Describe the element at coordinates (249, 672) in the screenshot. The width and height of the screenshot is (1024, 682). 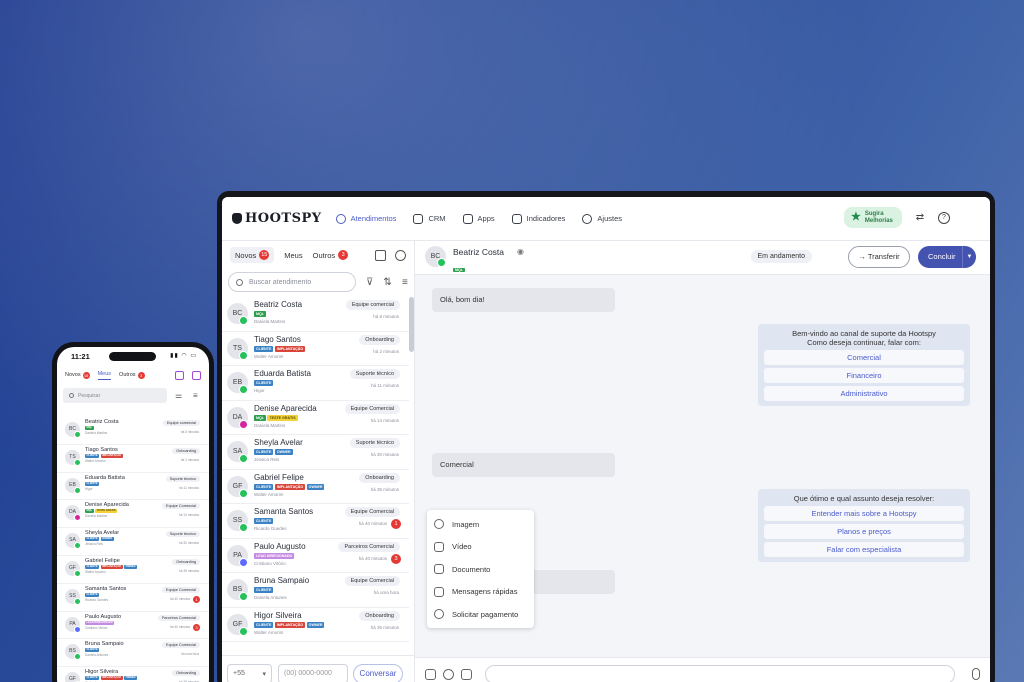
I see `ddi-select: +55 ▾` at that location.